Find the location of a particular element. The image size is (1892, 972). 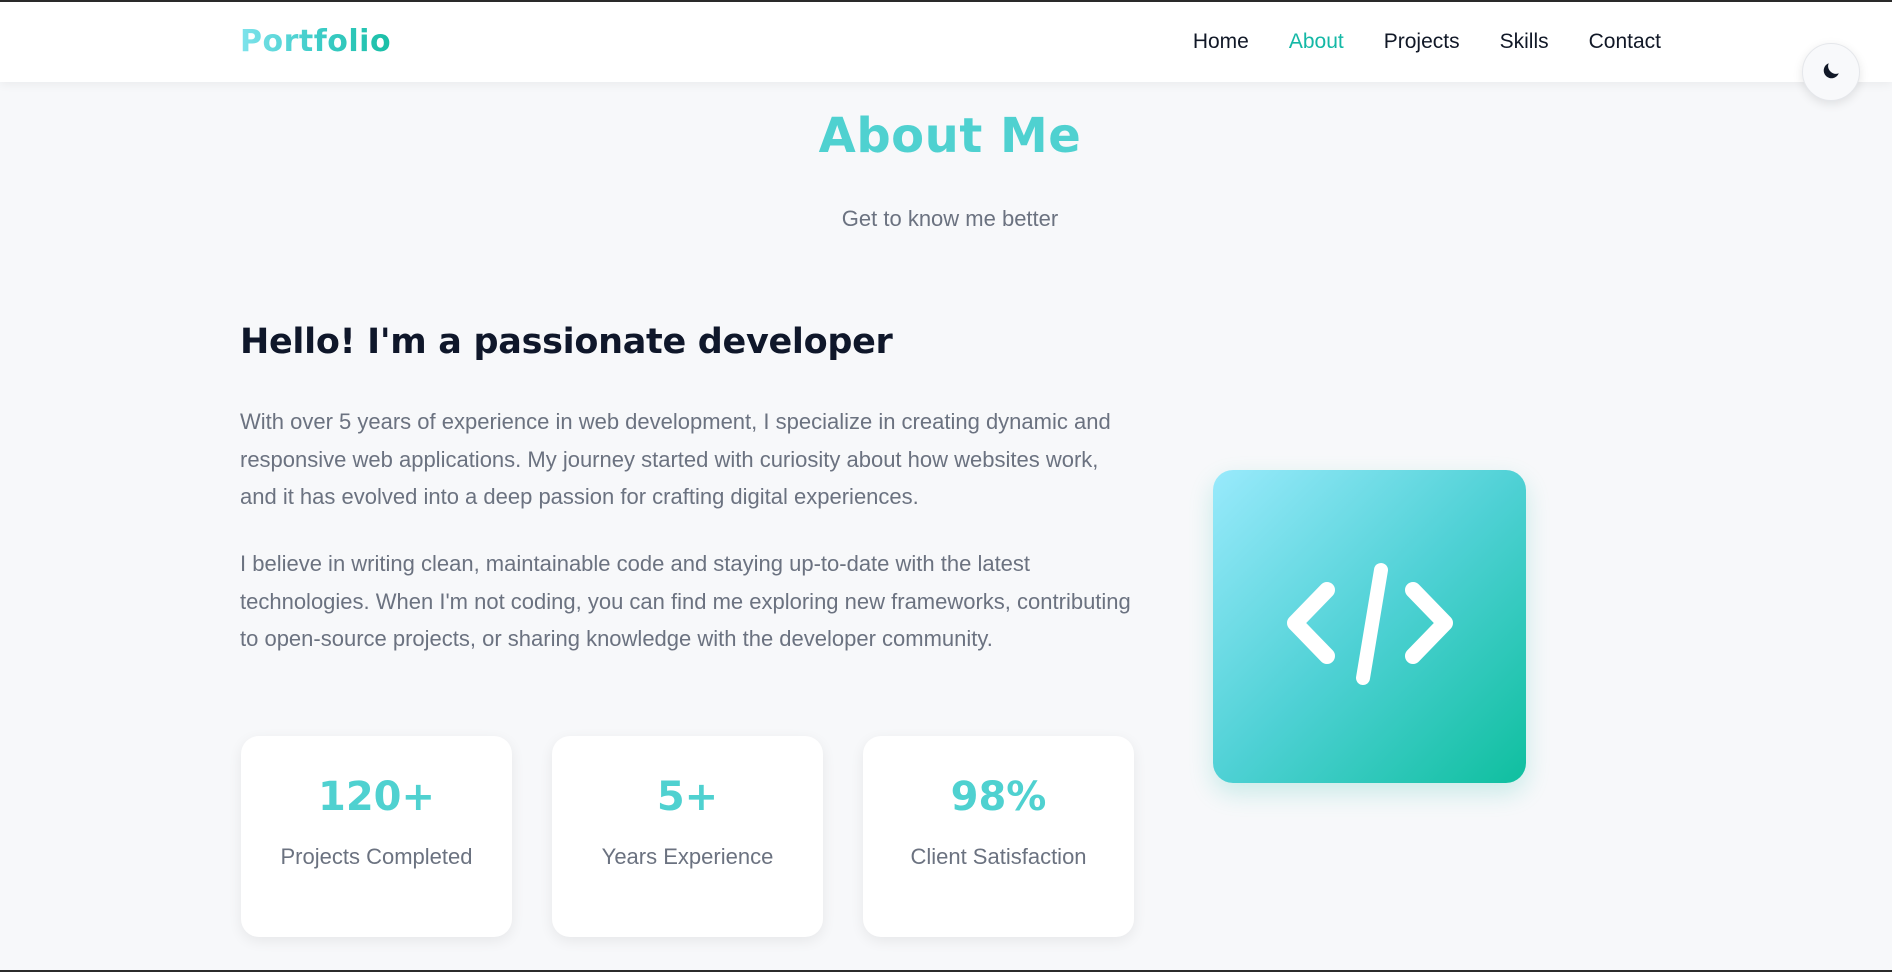

section-title: About Me is located at coordinates (950, 136).